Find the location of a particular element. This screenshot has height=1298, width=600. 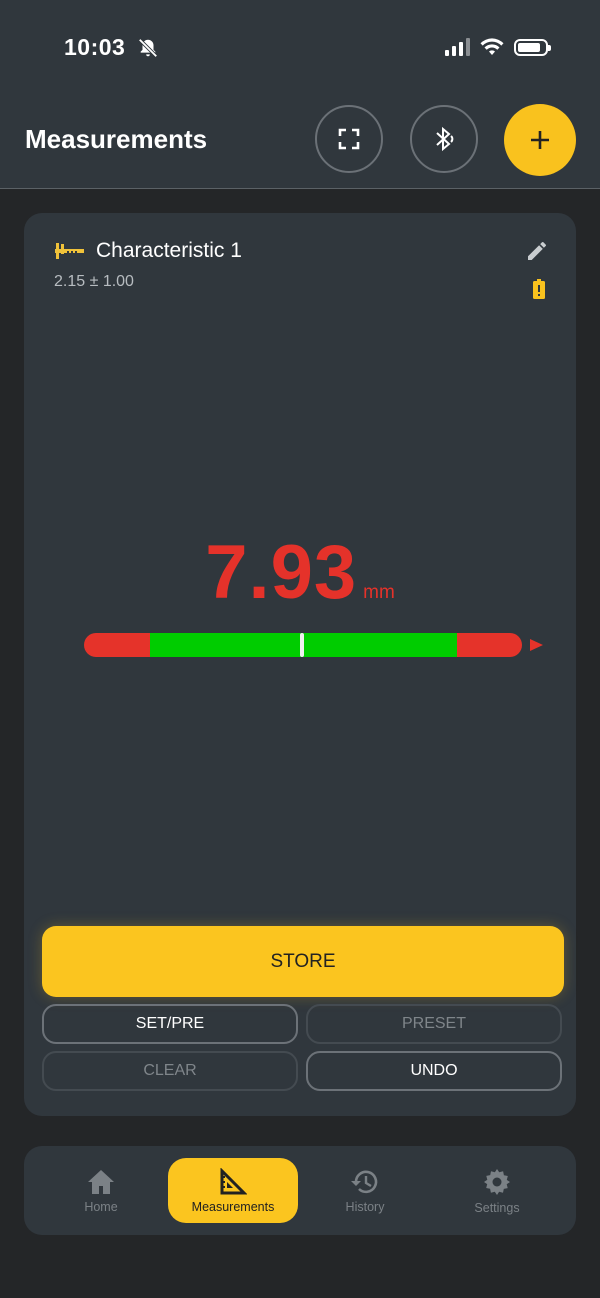

nav-item-settings: Settings is located at coordinates (497, 1190).